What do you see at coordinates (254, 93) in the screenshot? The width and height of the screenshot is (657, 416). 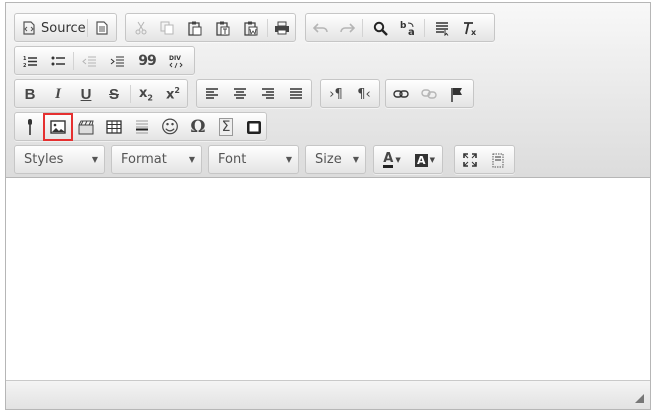 I see `alignment-group` at bounding box center [254, 93].